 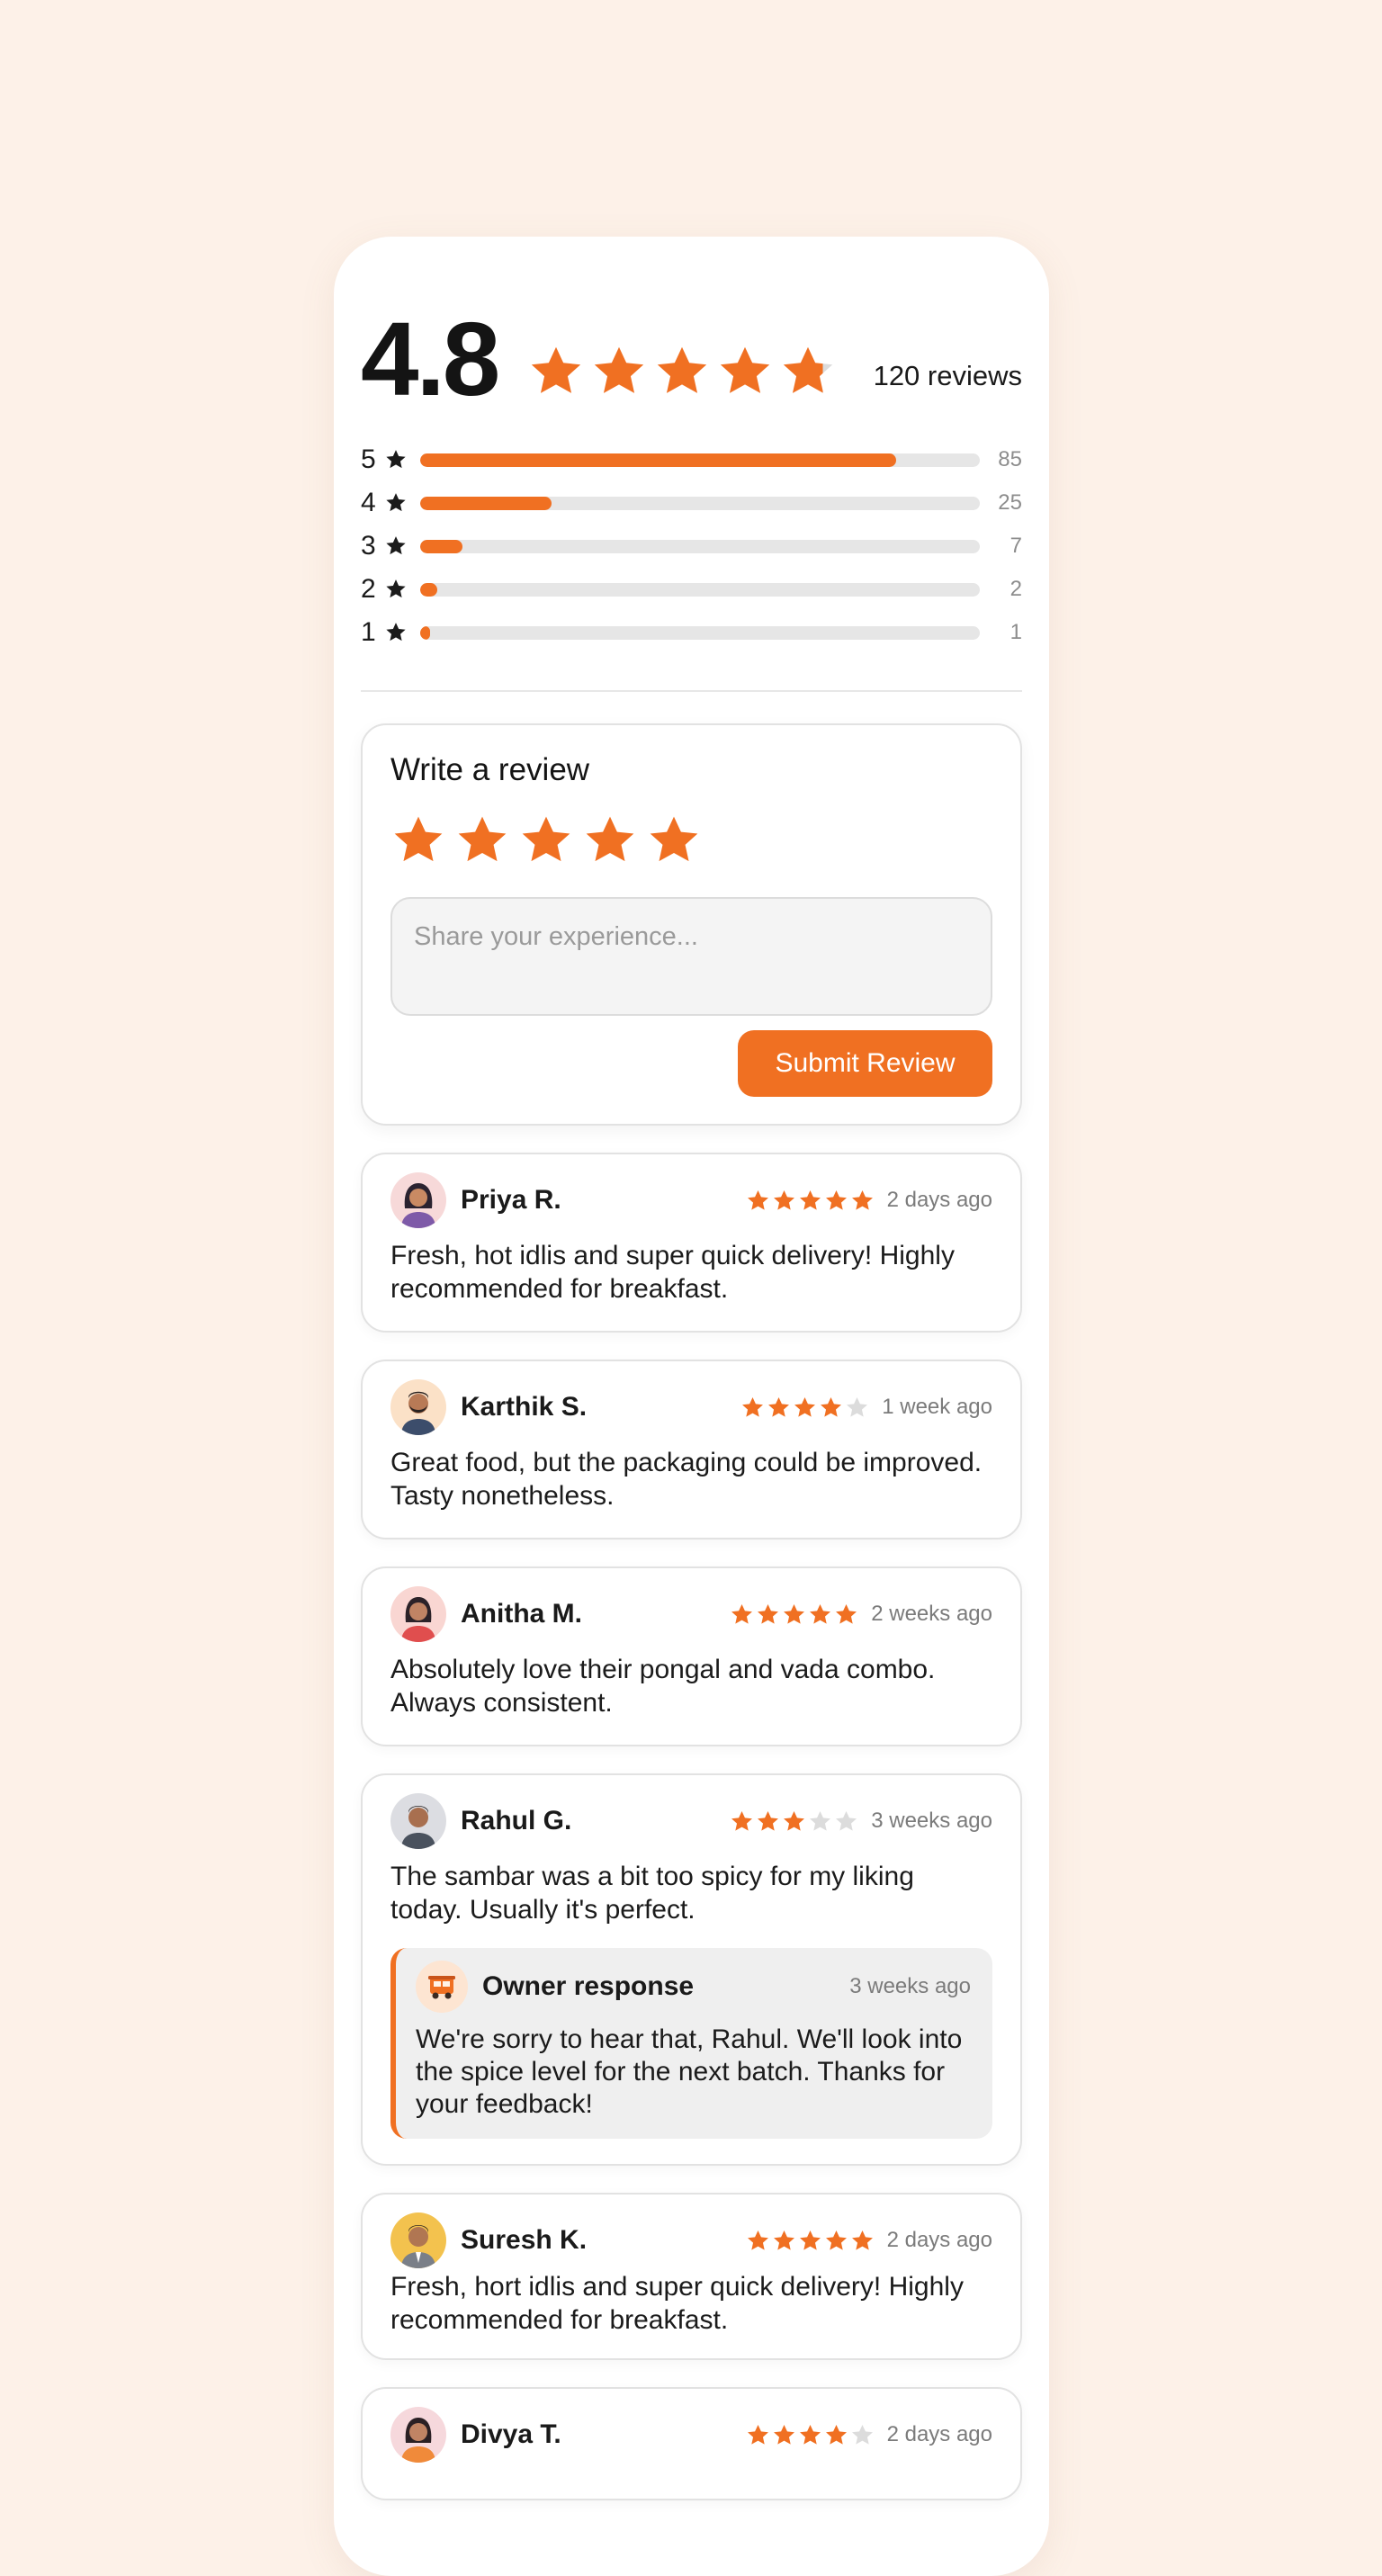 I want to click on review-date: 1 week ago, so click(x=937, y=1407).